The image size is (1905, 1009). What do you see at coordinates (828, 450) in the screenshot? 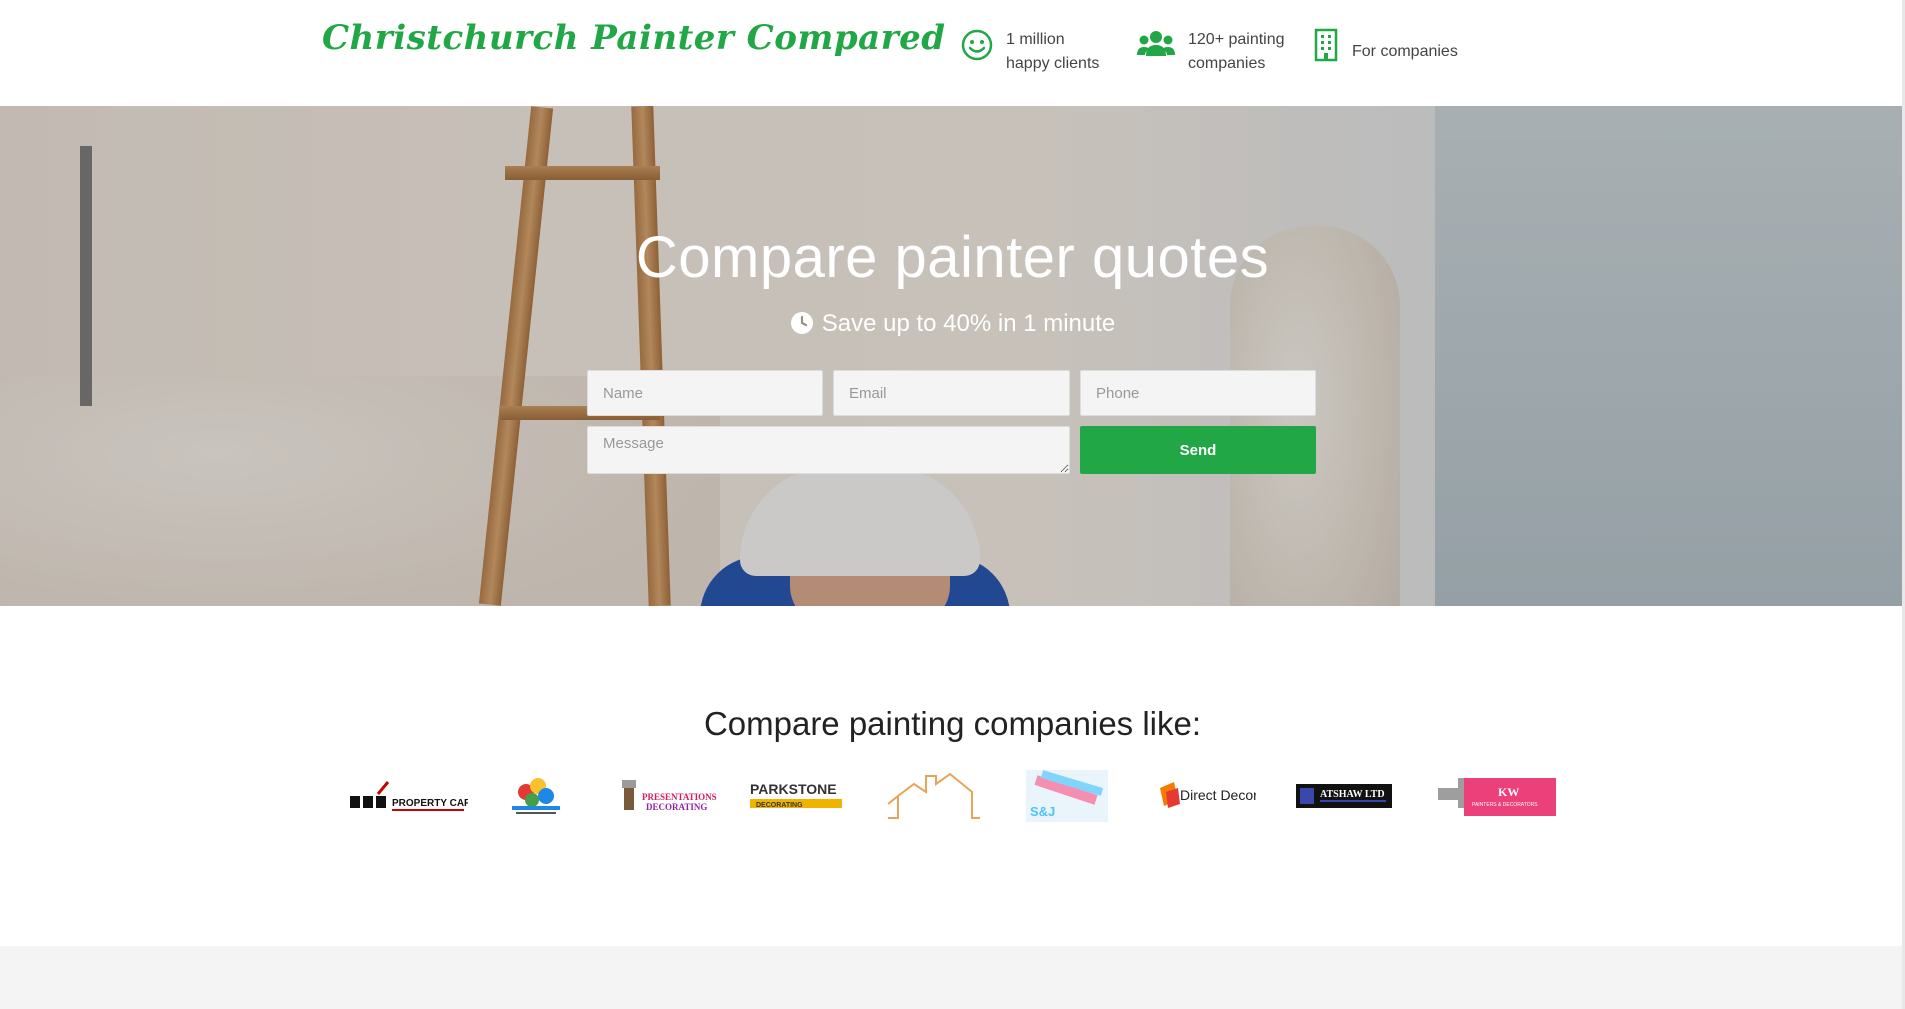
I see `message-input` at bounding box center [828, 450].